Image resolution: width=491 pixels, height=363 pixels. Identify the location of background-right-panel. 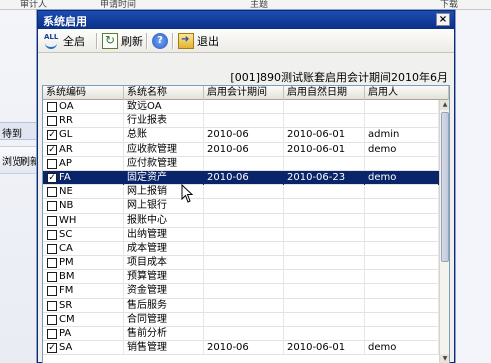
(471, 186).